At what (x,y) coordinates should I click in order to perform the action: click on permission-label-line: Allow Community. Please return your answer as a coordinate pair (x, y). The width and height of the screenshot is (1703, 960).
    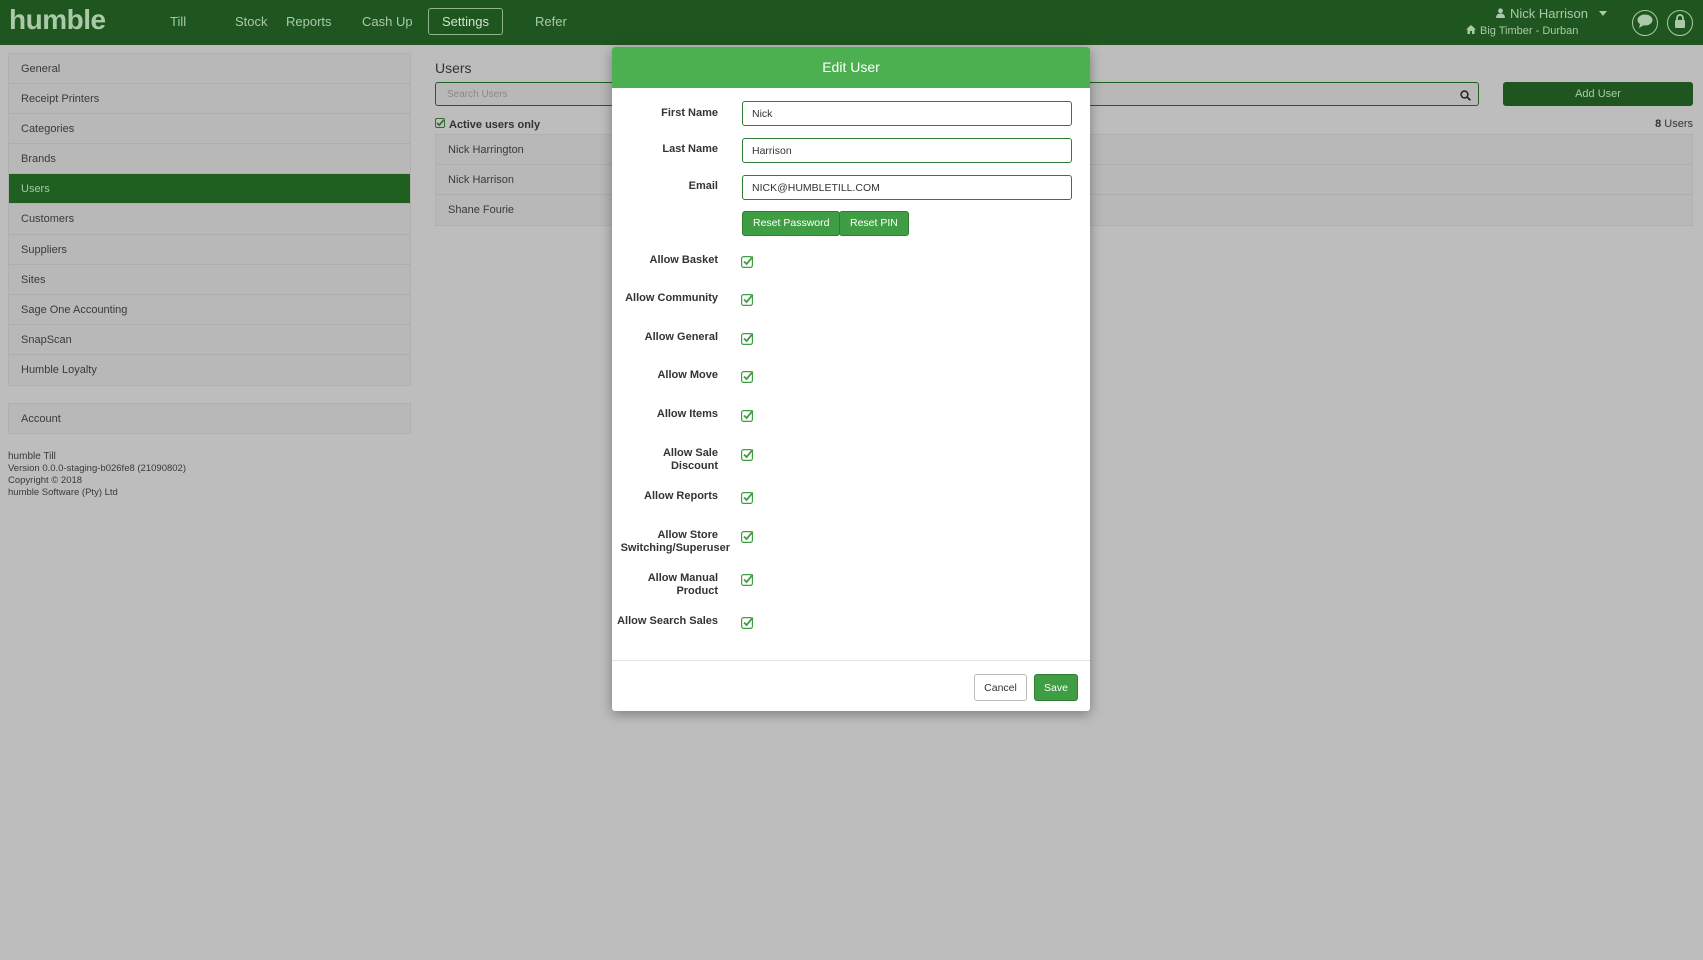
    Looking at the image, I should click on (671, 298).